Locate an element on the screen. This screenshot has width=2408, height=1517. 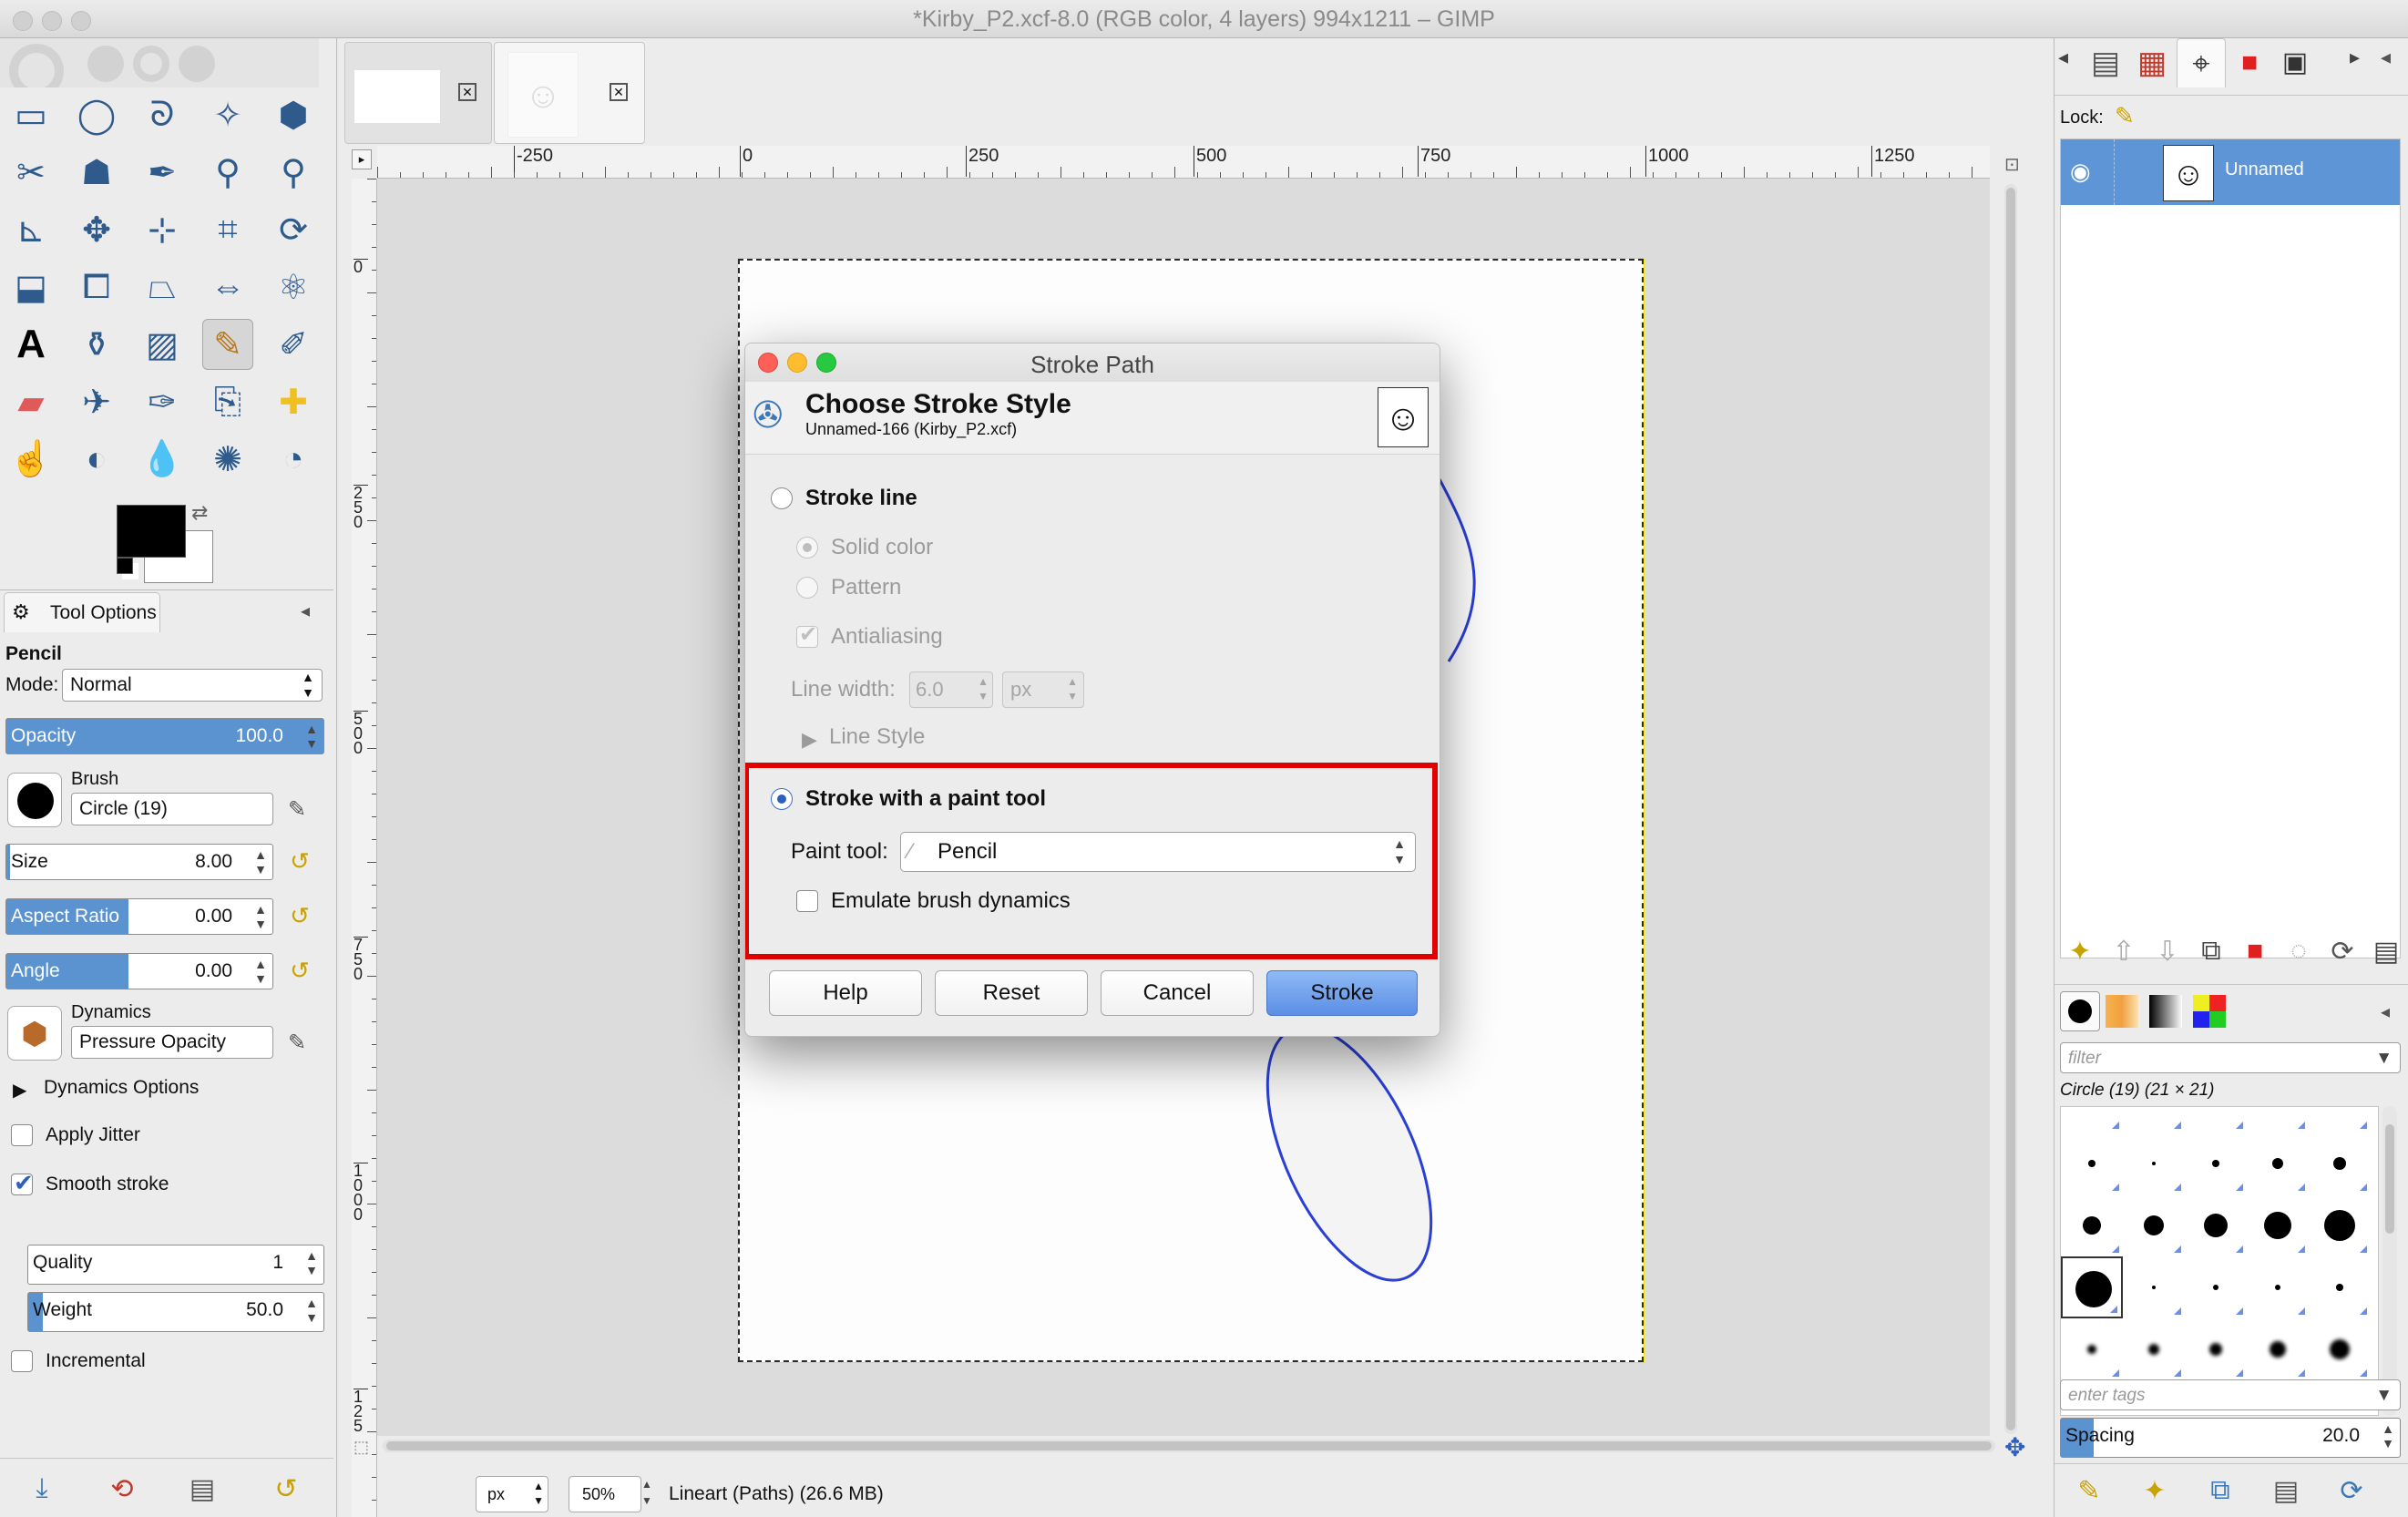
tool-move-icon: ✥ is located at coordinates (97, 229).